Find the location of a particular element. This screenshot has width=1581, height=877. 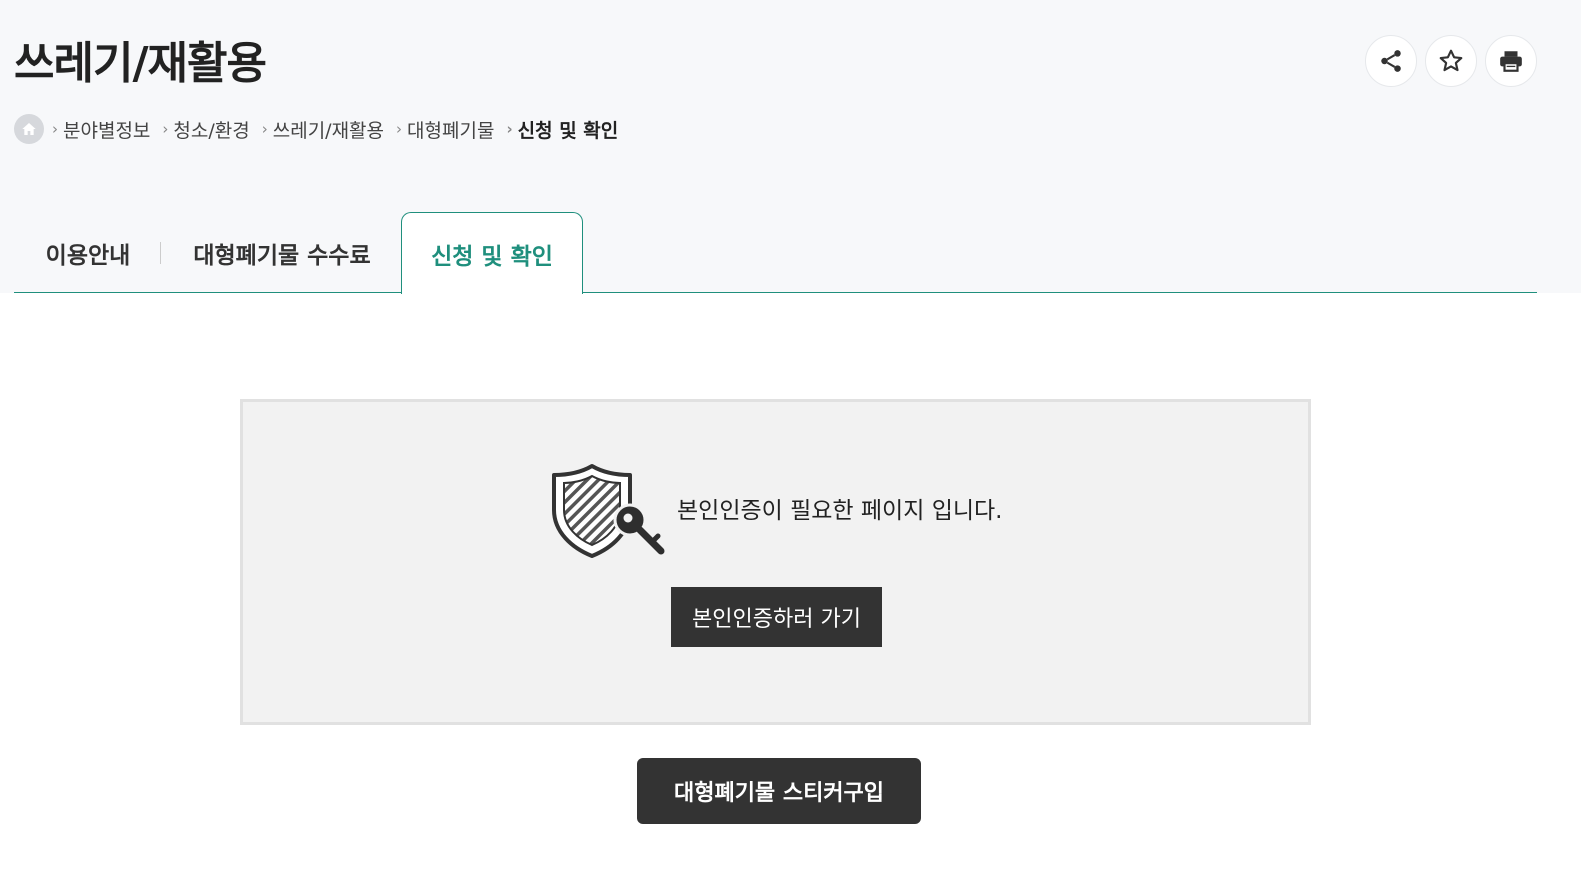

shield-key-icon is located at coordinates (608, 511).